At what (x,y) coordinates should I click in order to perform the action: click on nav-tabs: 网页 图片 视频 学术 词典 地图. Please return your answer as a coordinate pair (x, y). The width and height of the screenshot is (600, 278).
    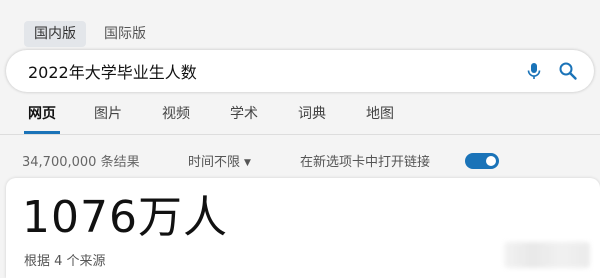
    Looking at the image, I should click on (300, 115).